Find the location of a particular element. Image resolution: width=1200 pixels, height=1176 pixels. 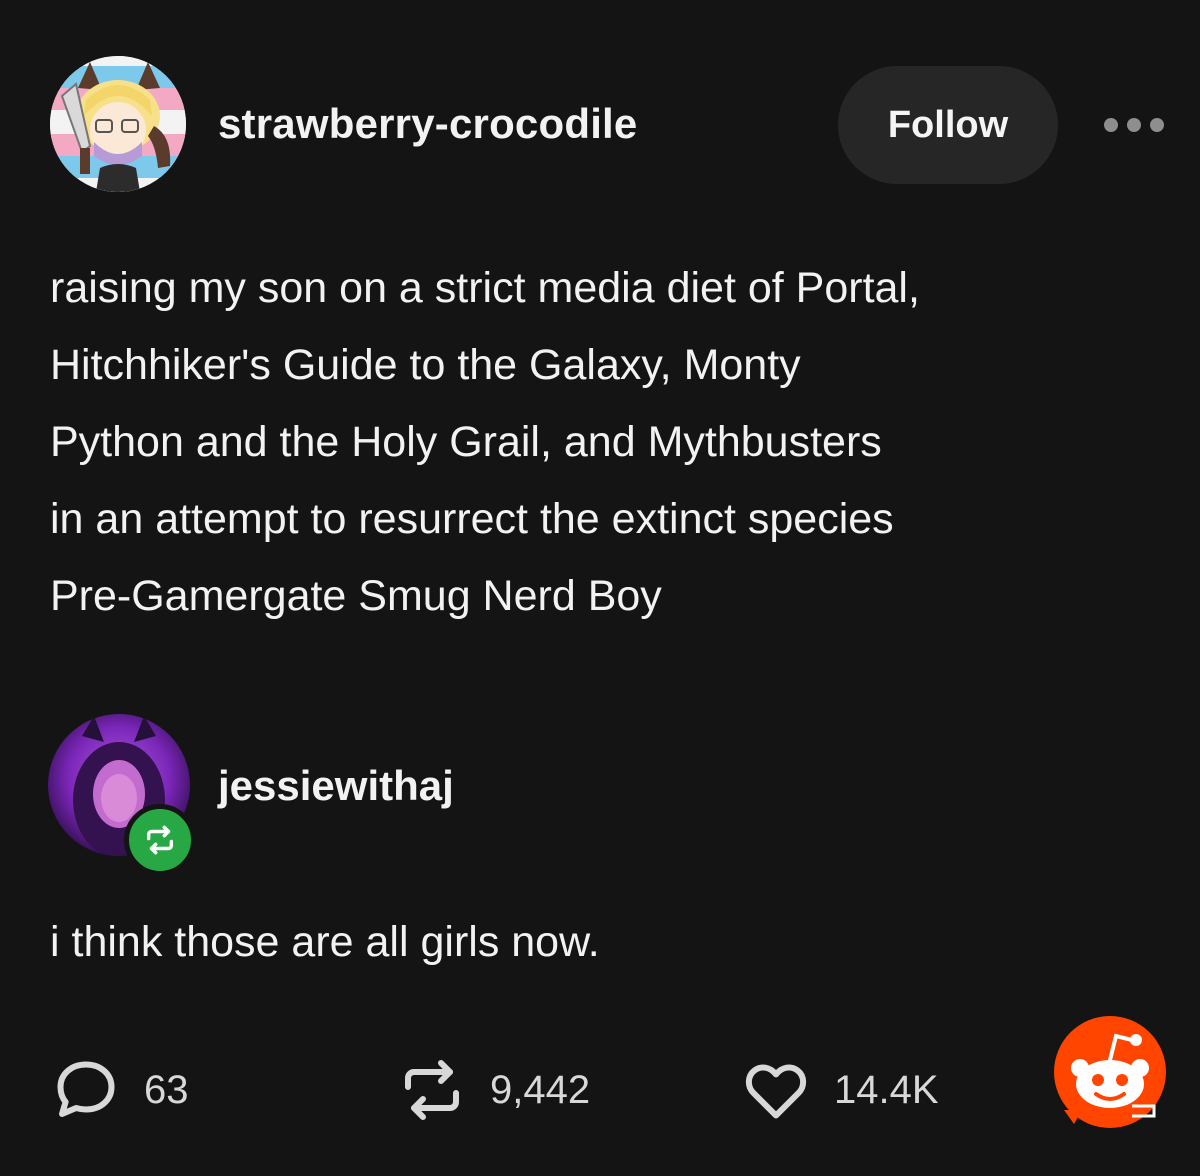

post-line: Hitchhiker's Guide to the Galaxy, Monty is located at coordinates (425, 365).